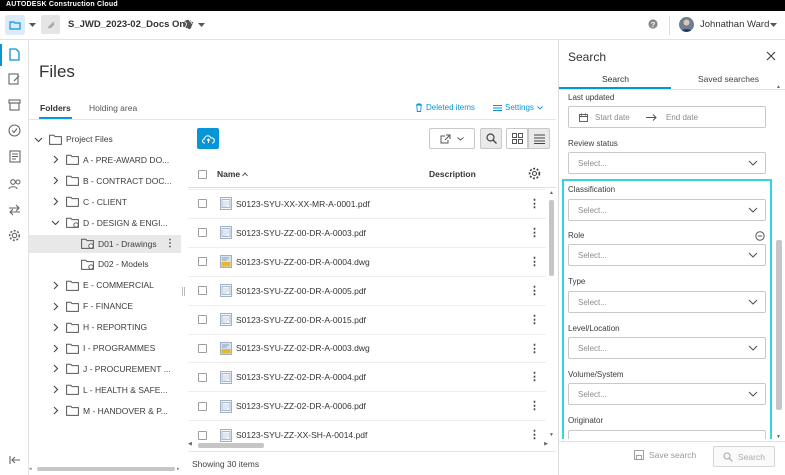 This screenshot has width=785, height=475. Describe the element at coordinates (615, 79) in the screenshot. I see `tab-search: Search` at that location.